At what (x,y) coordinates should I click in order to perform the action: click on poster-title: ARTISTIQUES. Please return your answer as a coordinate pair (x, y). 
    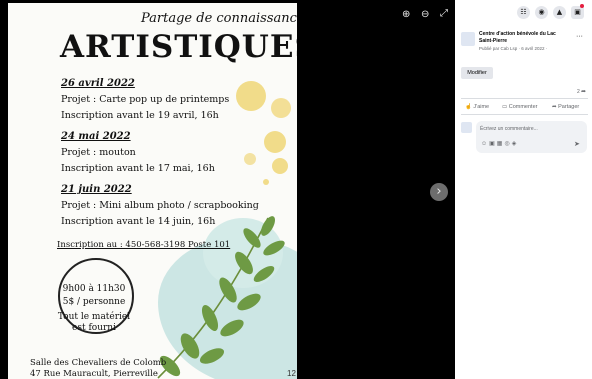
    Looking at the image, I should click on (178, 47).